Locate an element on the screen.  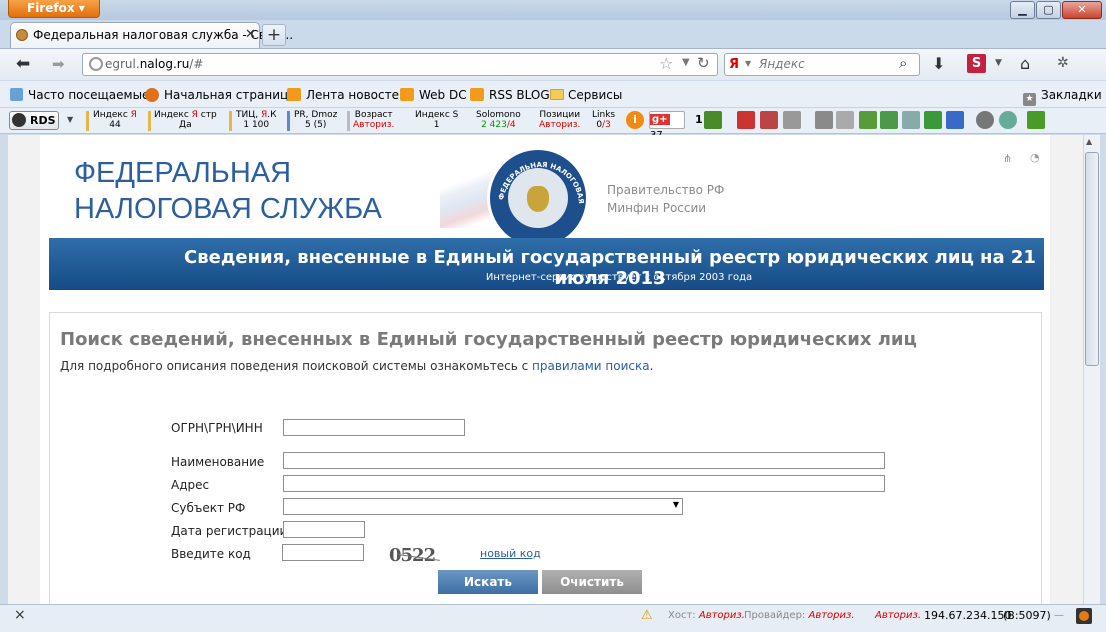
bookmark-webdc: Web DC is located at coordinates (433, 95).